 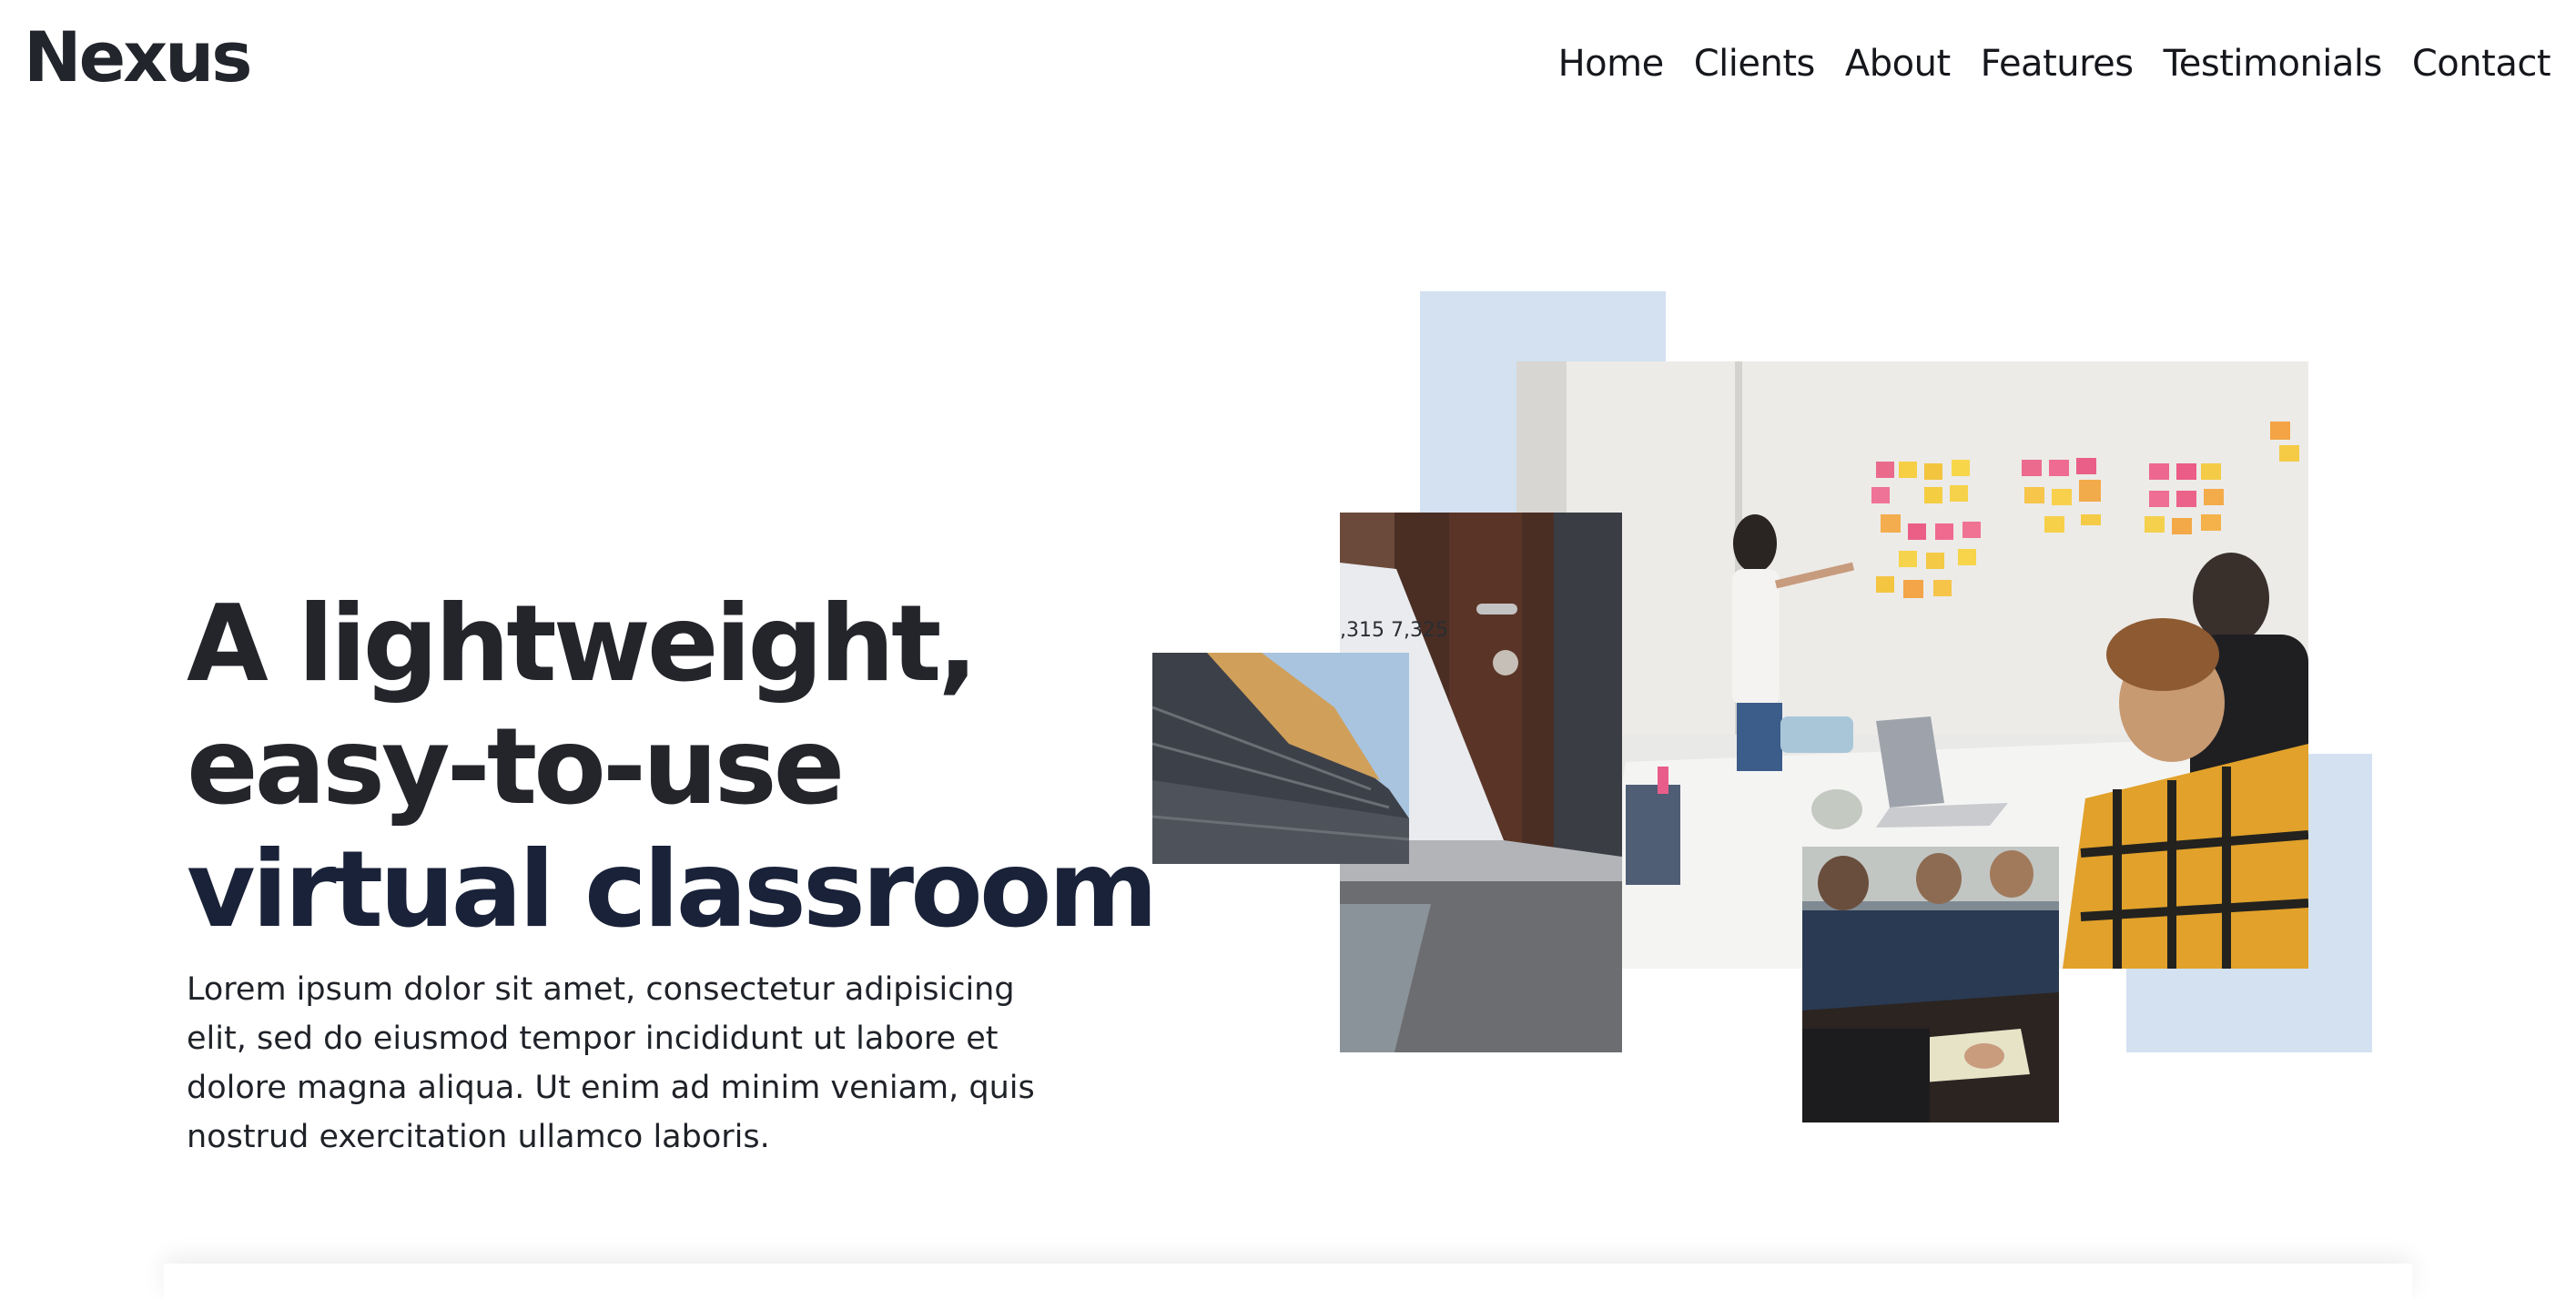 What do you see at coordinates (138, 57) in the screenshot?
I see `brand-logo: Nexus` at bounding box center [138, 57].